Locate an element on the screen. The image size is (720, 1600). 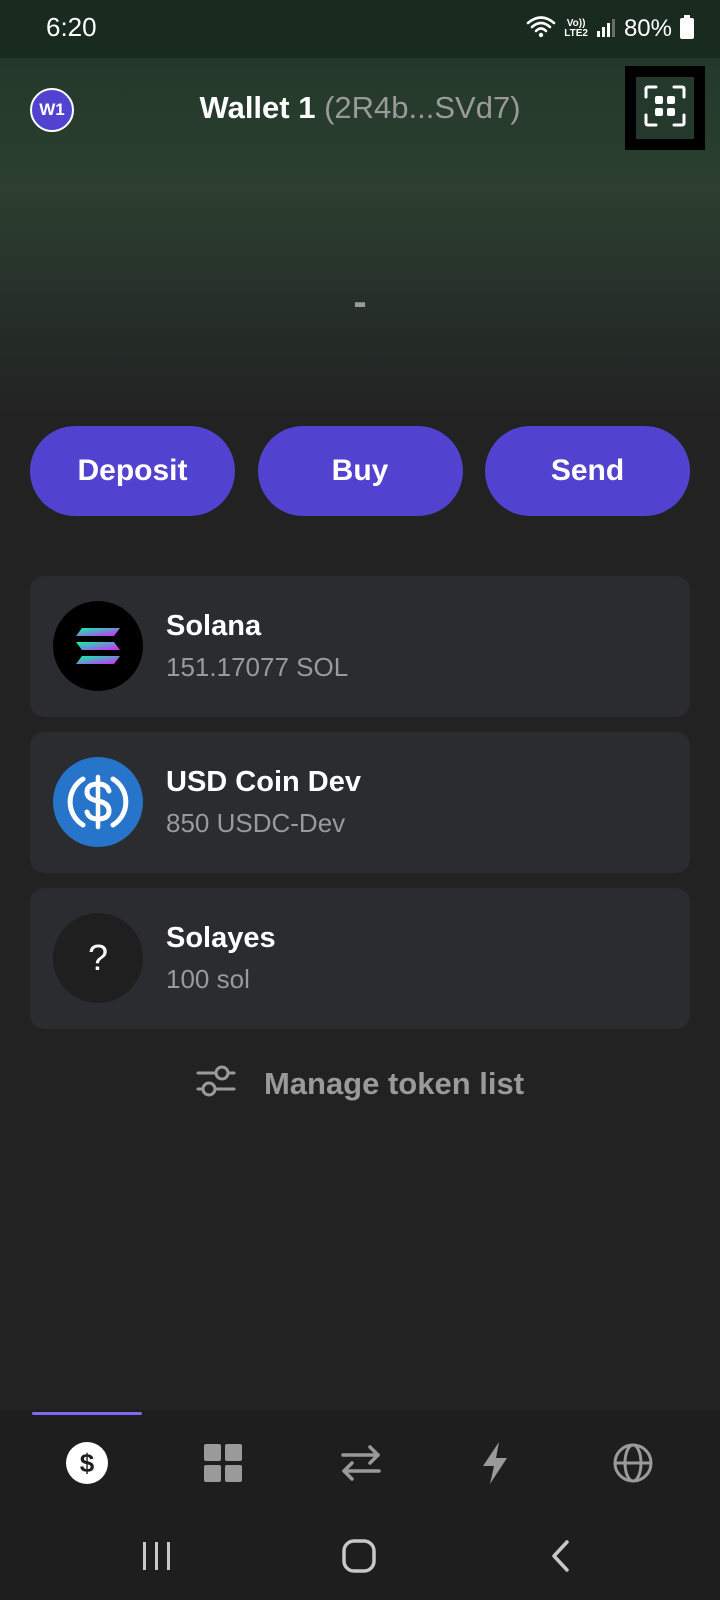
bottom-tab-bar: $ is located at coordinates (360, 1465).